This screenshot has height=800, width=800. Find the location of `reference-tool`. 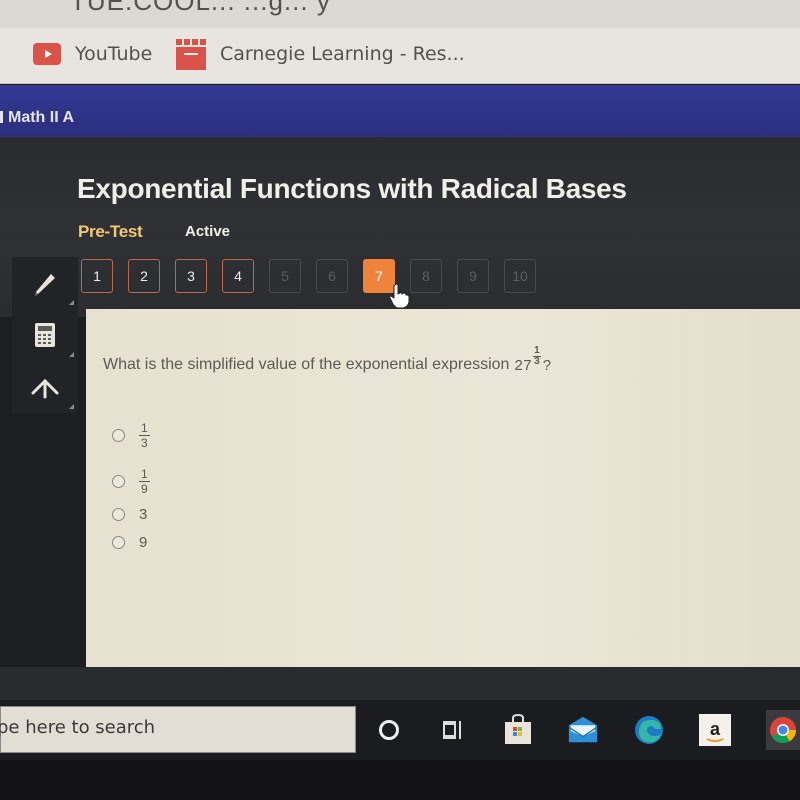

reference-tool is located at coordinates (45, 387).